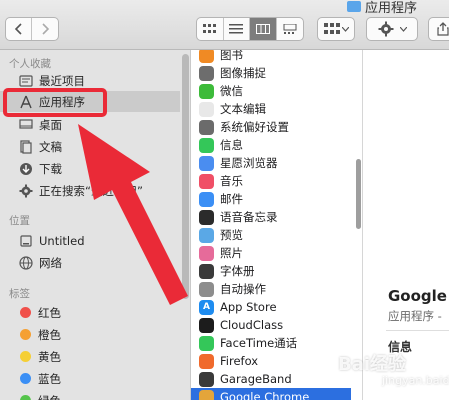  What do you see at coordinates (19, 294) in the screenshot?
I see `tags-header: 标签` at bounding box center [19, 294].